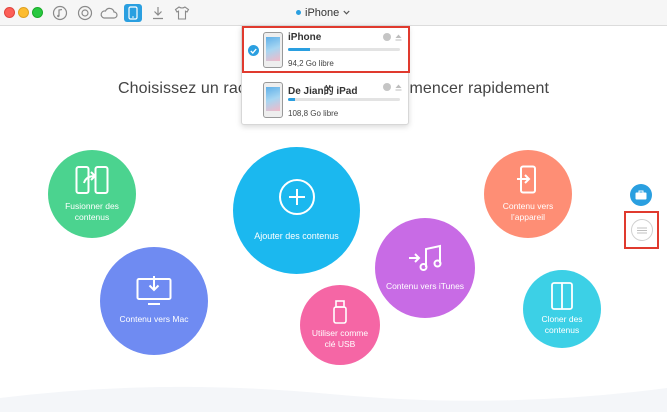 Image resolution: width=667 pixels, height=412 pixels. I want to click on device-icon, so click(133, 13).